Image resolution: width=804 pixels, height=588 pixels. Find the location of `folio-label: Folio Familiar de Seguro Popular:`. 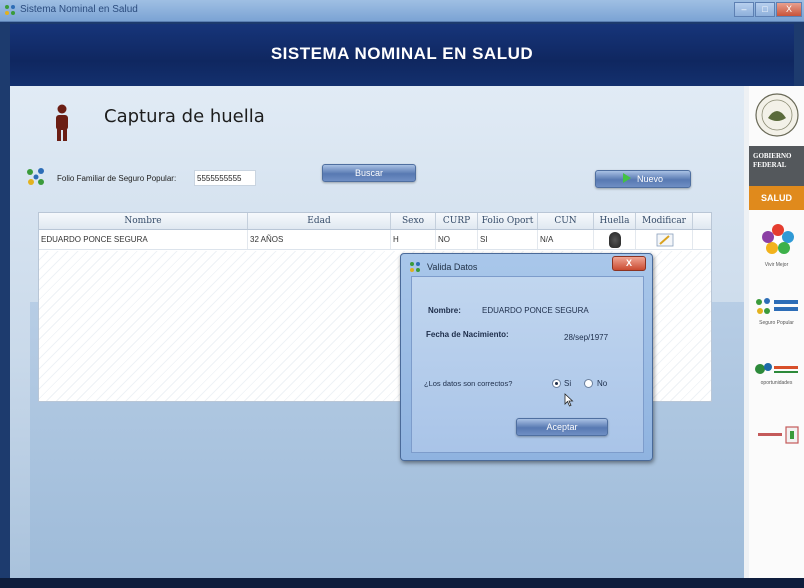

folio-label: Folio Familiar de Seguro Popular: is located at coordinates (117, 178).